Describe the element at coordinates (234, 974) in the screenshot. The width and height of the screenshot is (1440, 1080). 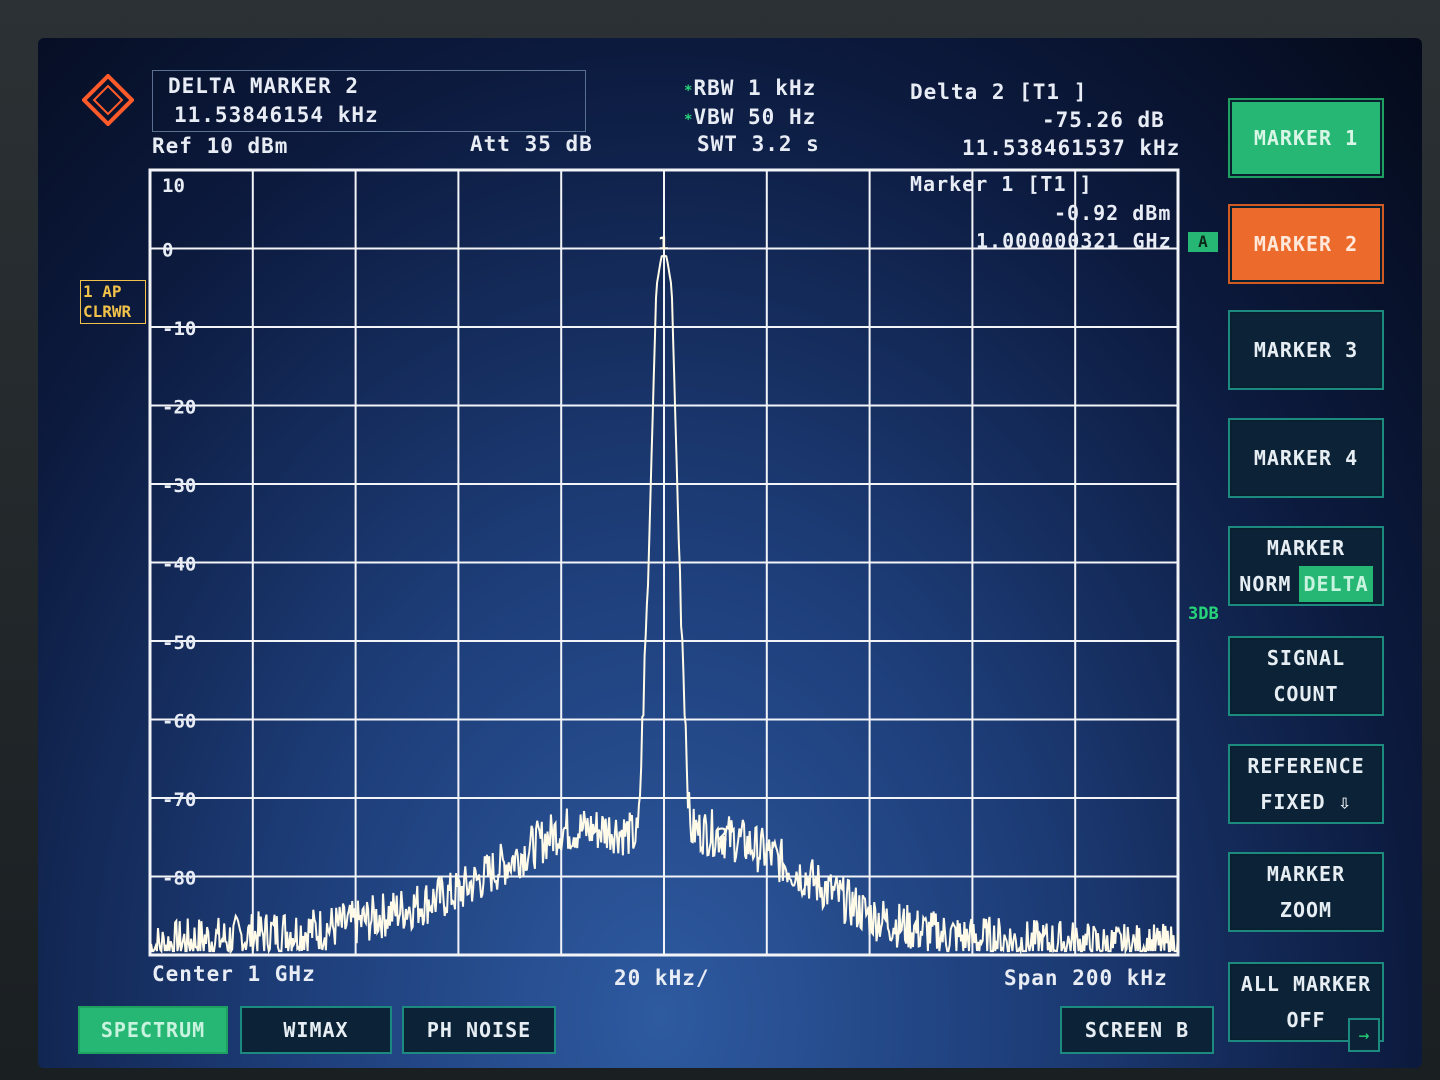
I see `center-freq: Center 1 GHz` at that location.